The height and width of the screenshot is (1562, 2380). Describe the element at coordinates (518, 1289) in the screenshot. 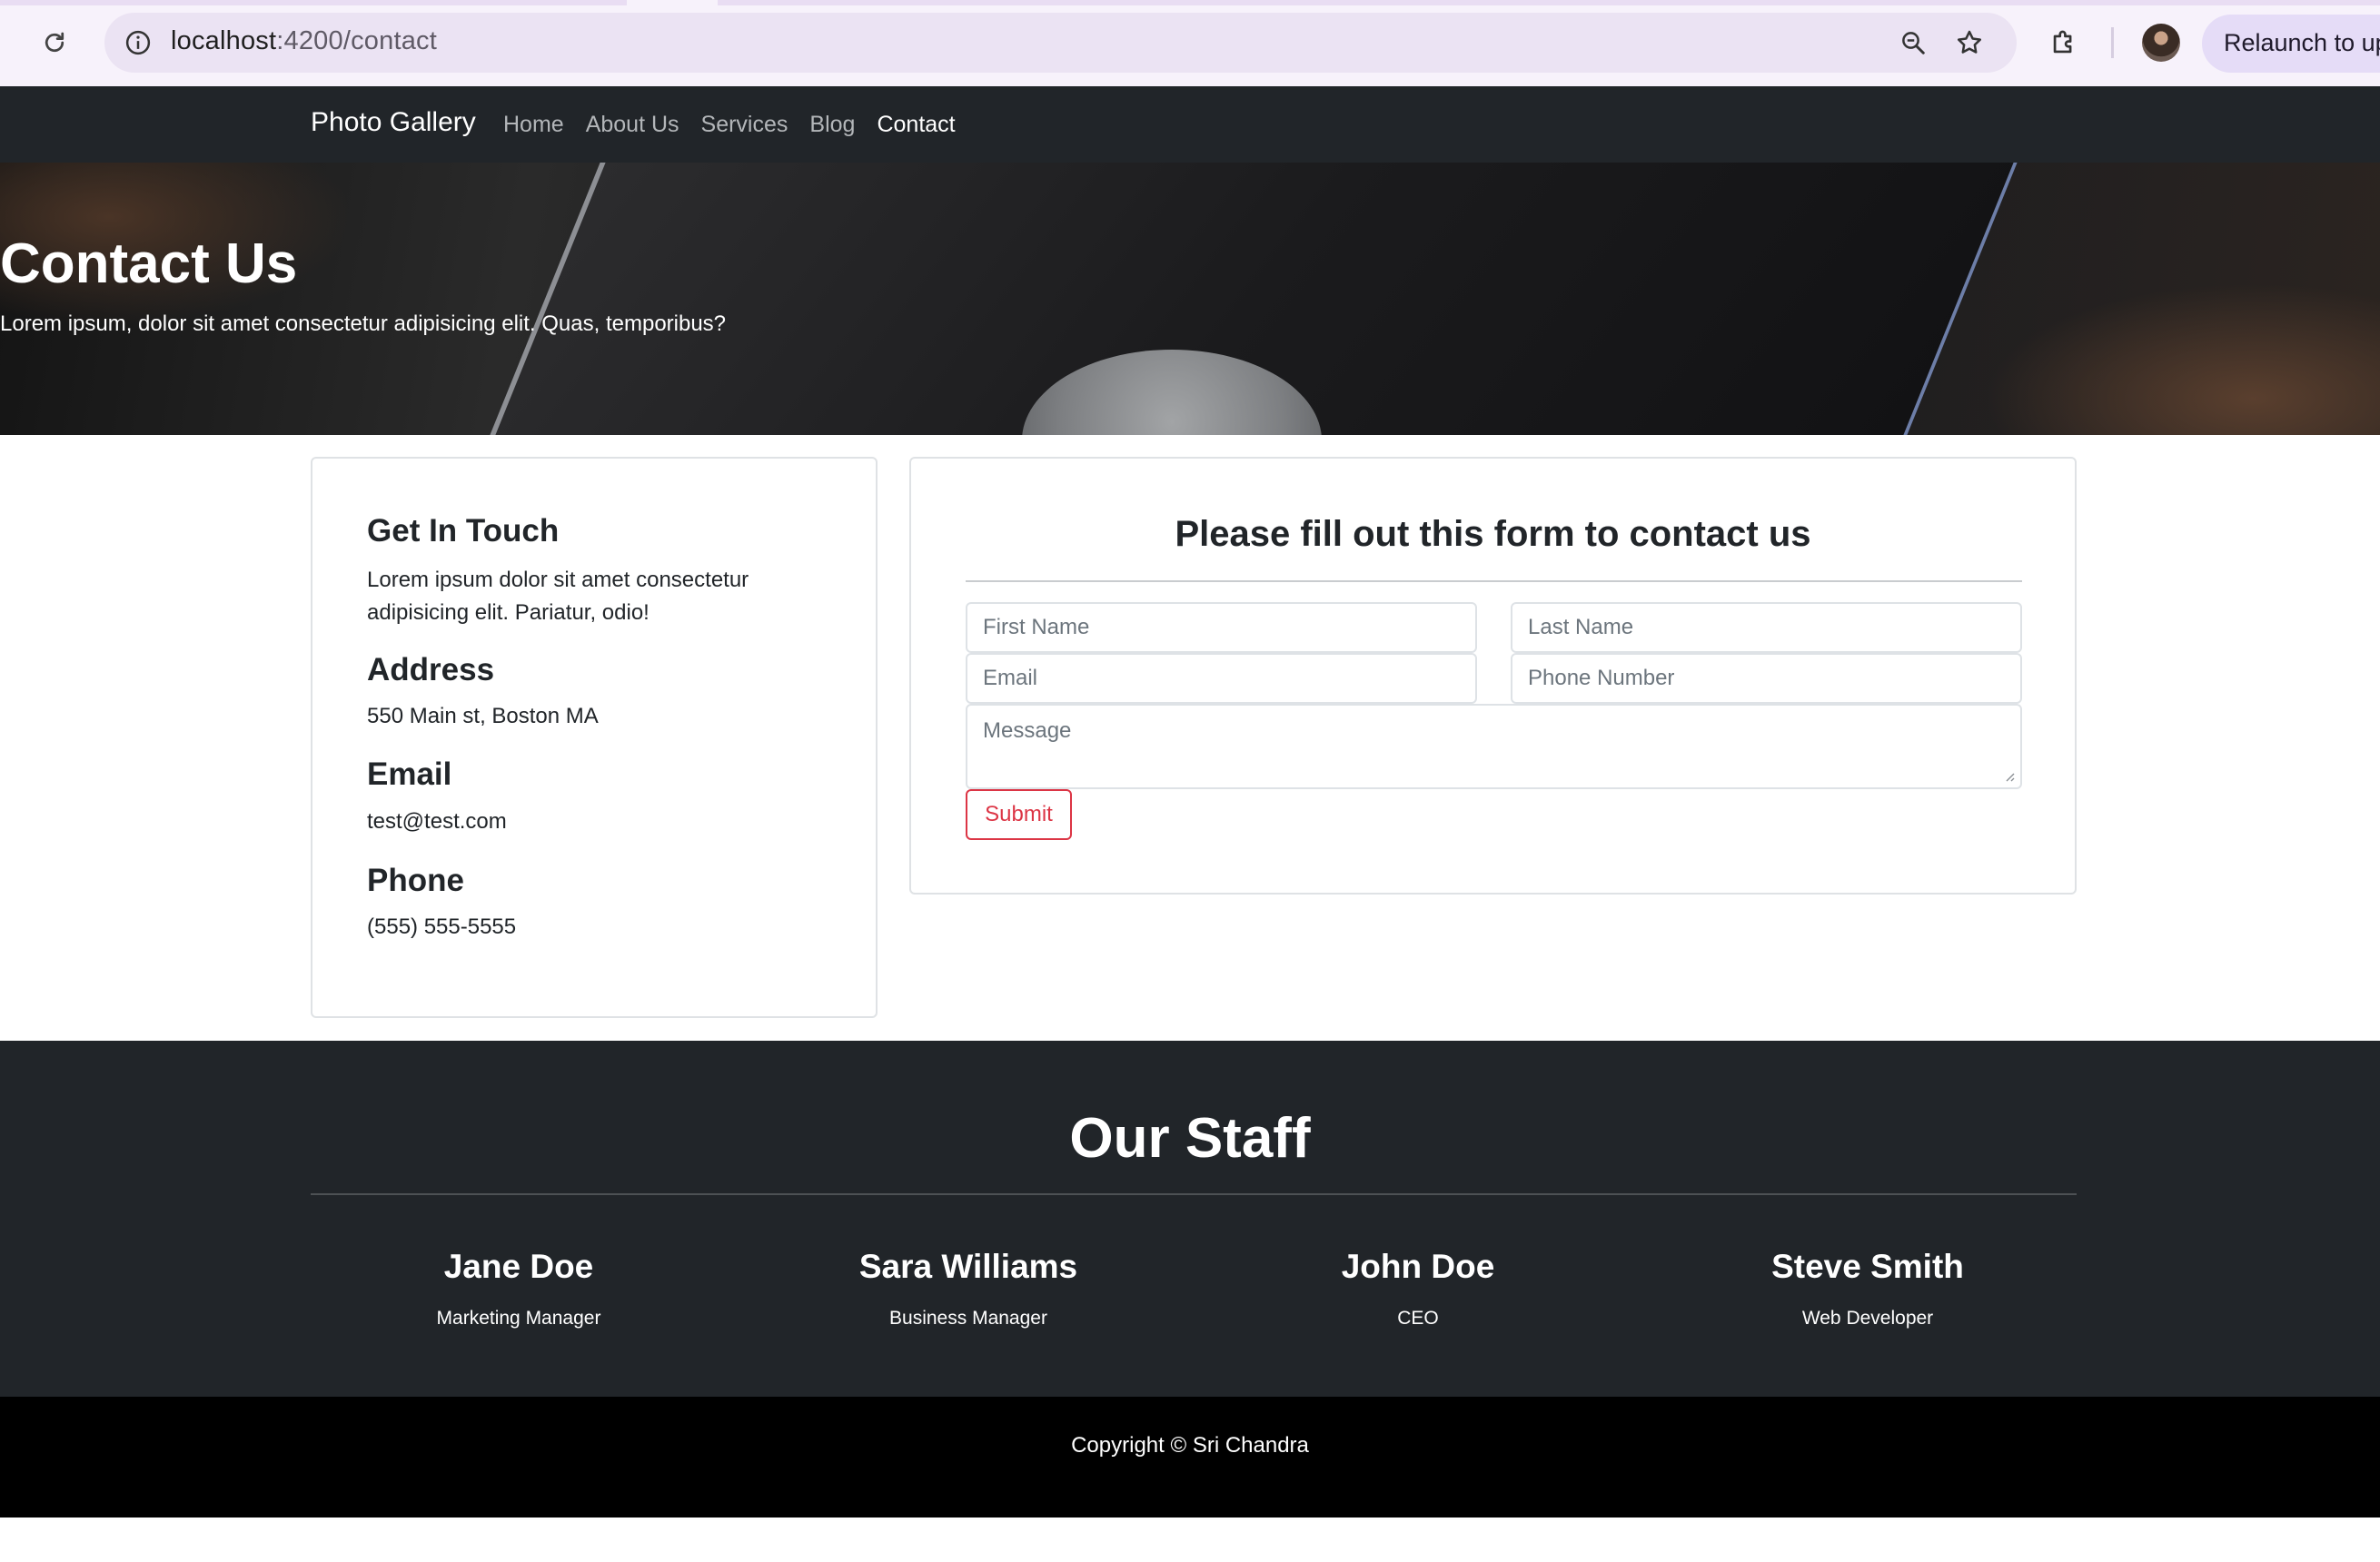

I see `staff-member: Jane Doe Marketing Manager` at that location.